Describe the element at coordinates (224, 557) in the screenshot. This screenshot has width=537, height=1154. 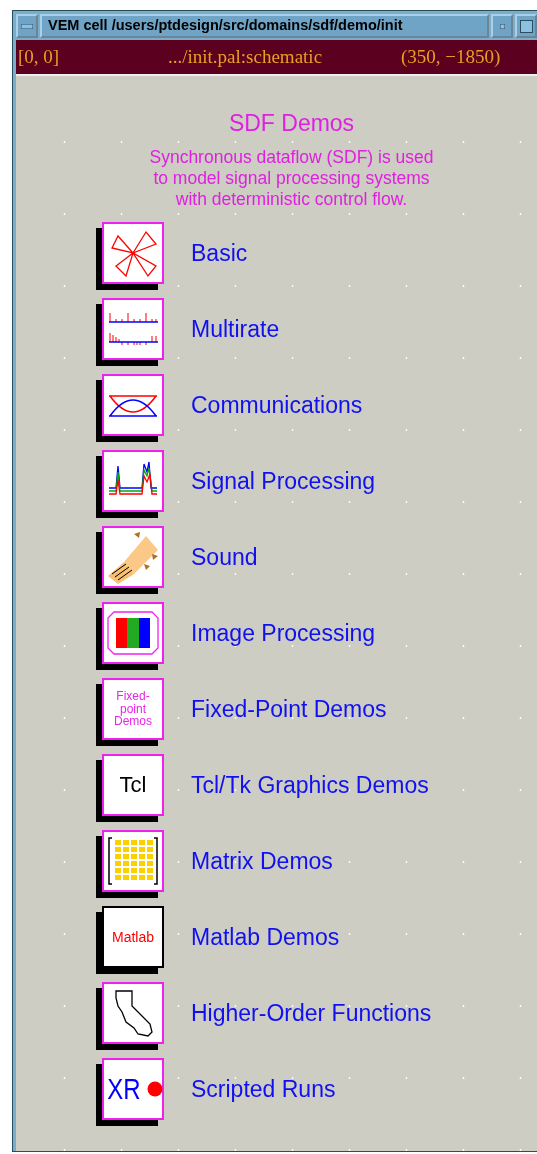
I see `demo-label: Sound` at that location.